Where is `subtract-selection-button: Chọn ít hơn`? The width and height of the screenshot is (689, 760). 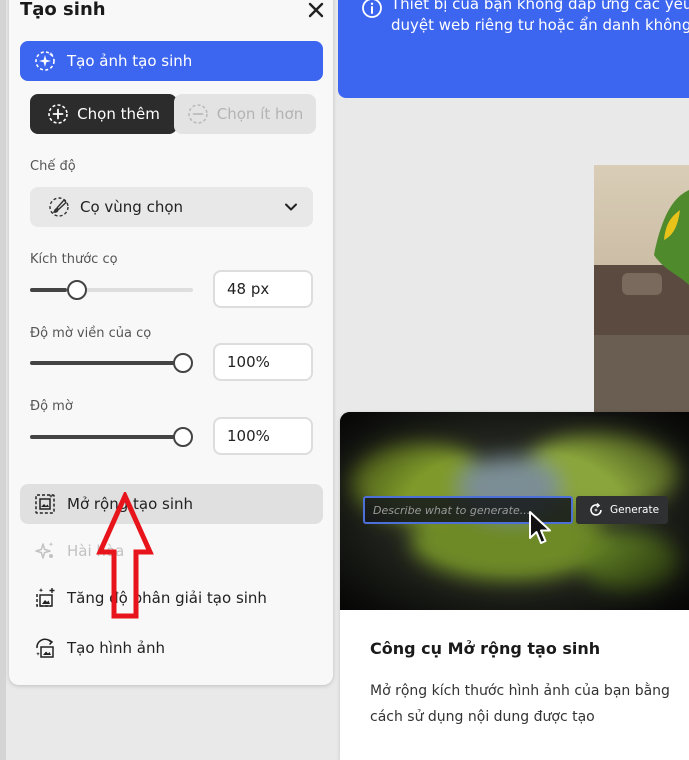 subtract-selection-button: Chọn ít hơn is located at coordinates (245, 114).